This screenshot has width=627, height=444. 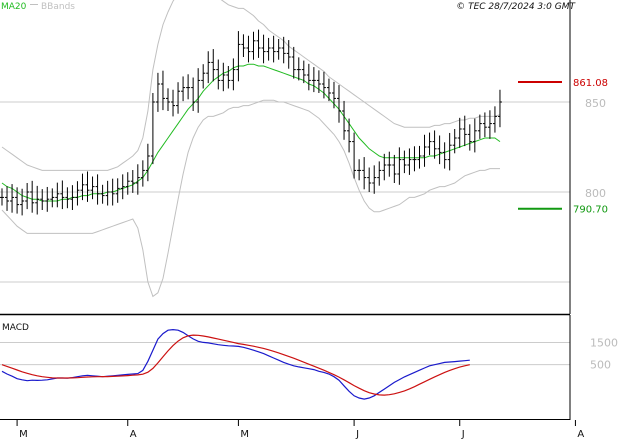 What do you see at coordinates (595, 148) in the screenshot?
I see `price-tick-labels: 850 800` at bounding box center [595, 148].